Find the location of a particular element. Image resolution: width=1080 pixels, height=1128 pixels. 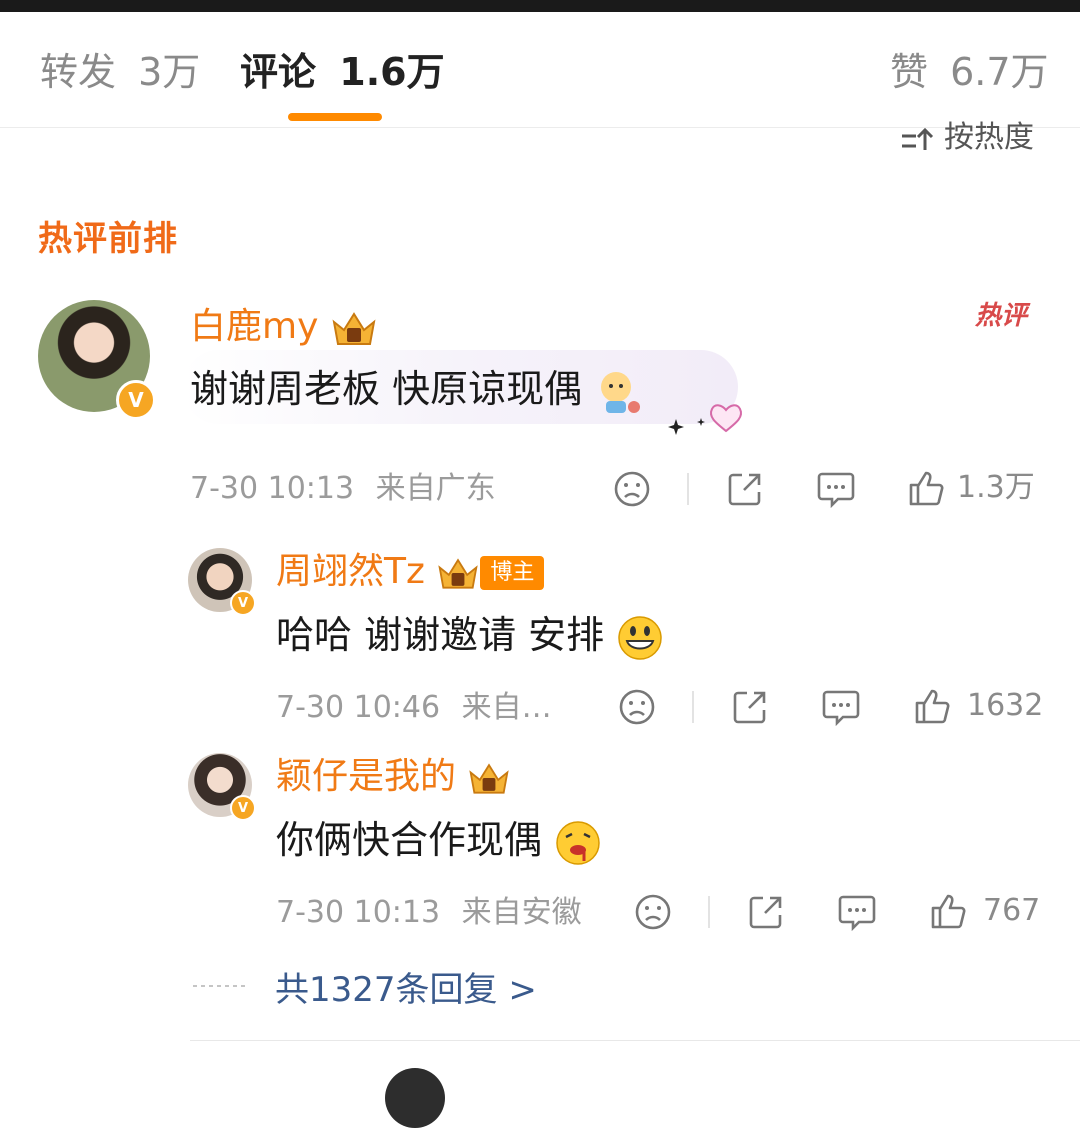

like-count: 767 is located at coordinates (1012, 910).